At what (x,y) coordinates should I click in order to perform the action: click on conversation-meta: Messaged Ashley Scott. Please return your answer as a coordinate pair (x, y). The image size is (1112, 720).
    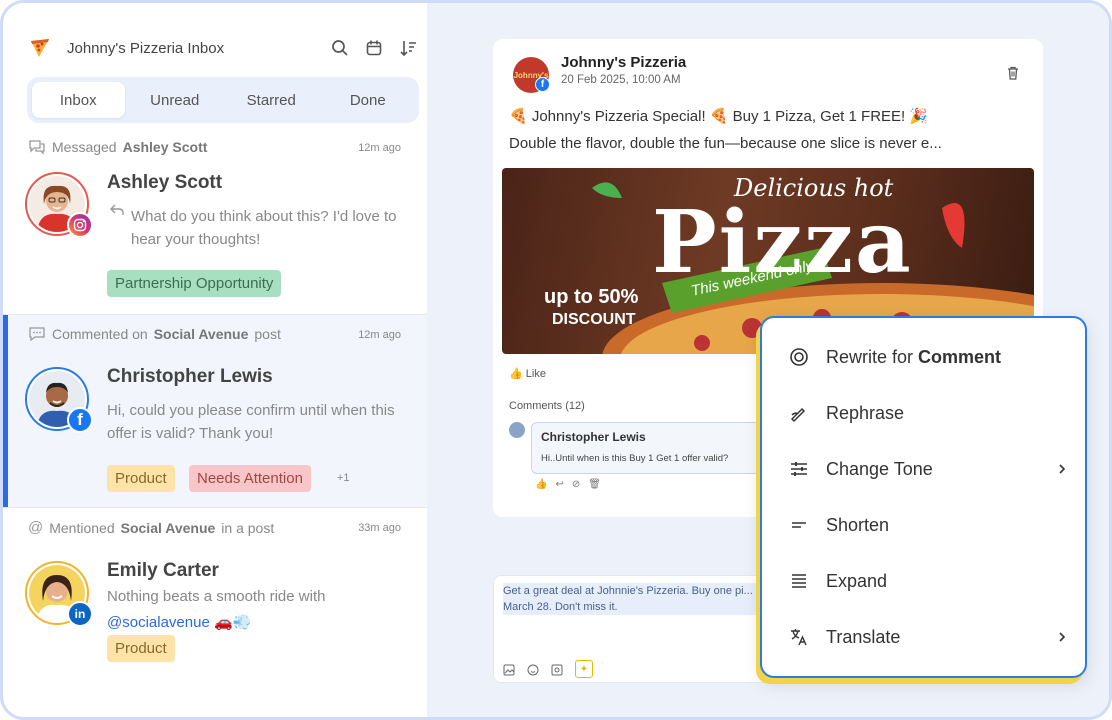
    Looking at the image, I should click on (117, 147).